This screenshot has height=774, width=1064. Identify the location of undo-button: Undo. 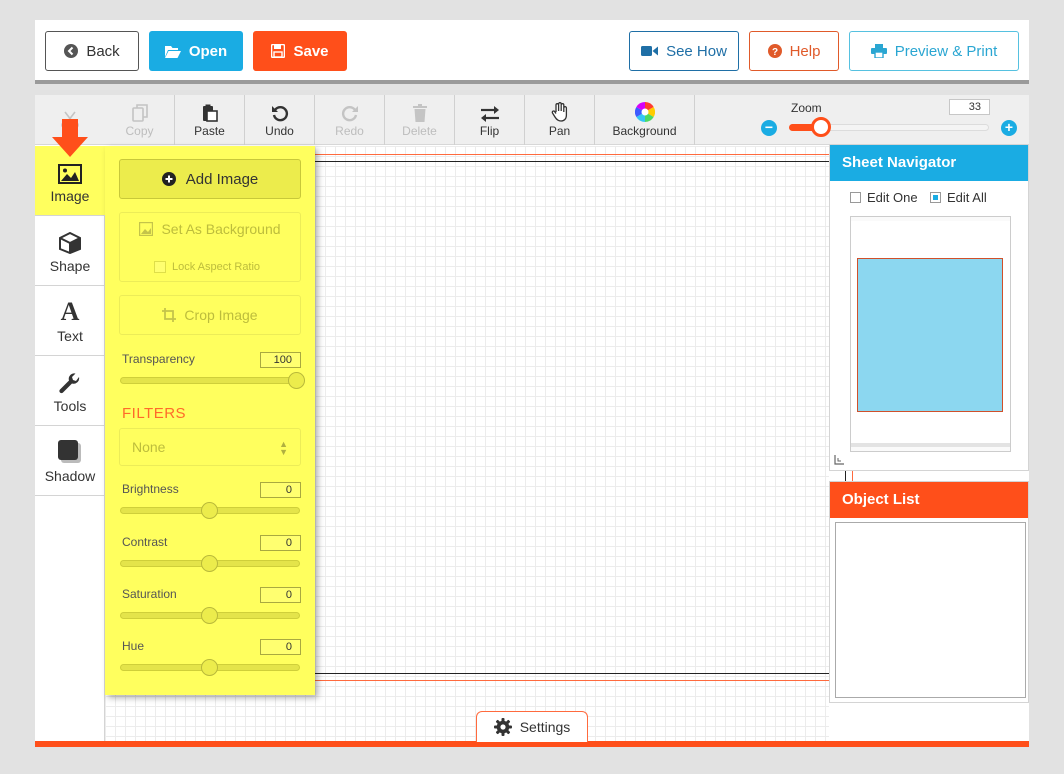
(280, 120).